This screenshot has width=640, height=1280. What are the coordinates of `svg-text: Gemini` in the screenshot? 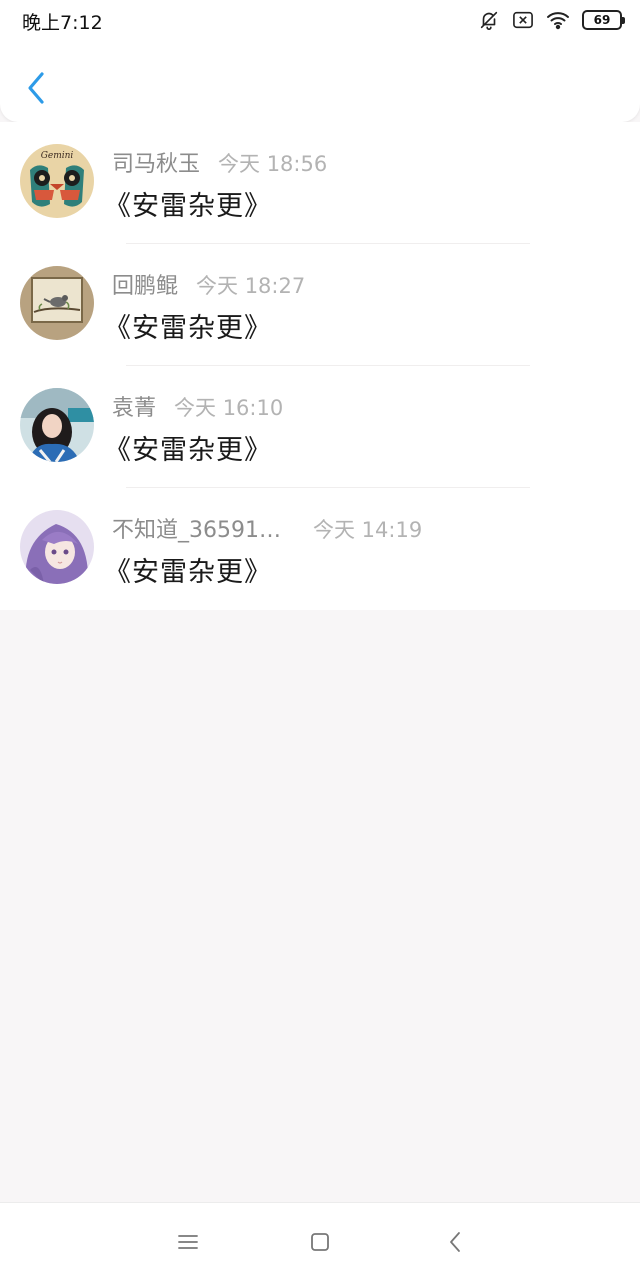 It's located at (57, 156).